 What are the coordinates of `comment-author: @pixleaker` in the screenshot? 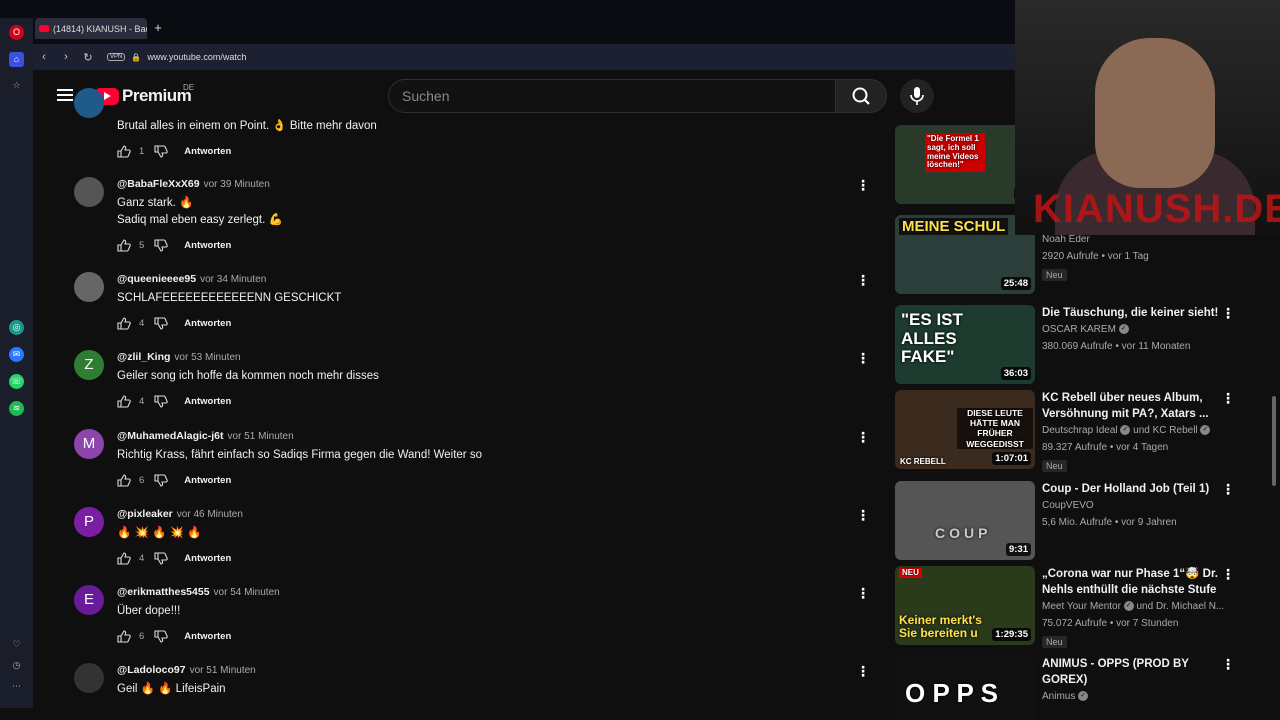 It's located at (145, 514).